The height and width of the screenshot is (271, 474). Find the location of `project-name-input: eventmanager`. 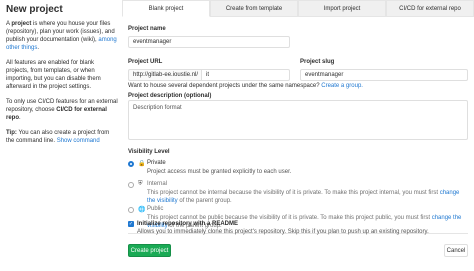

project-name-input: eventmanager is located at coordinates (209, 42).